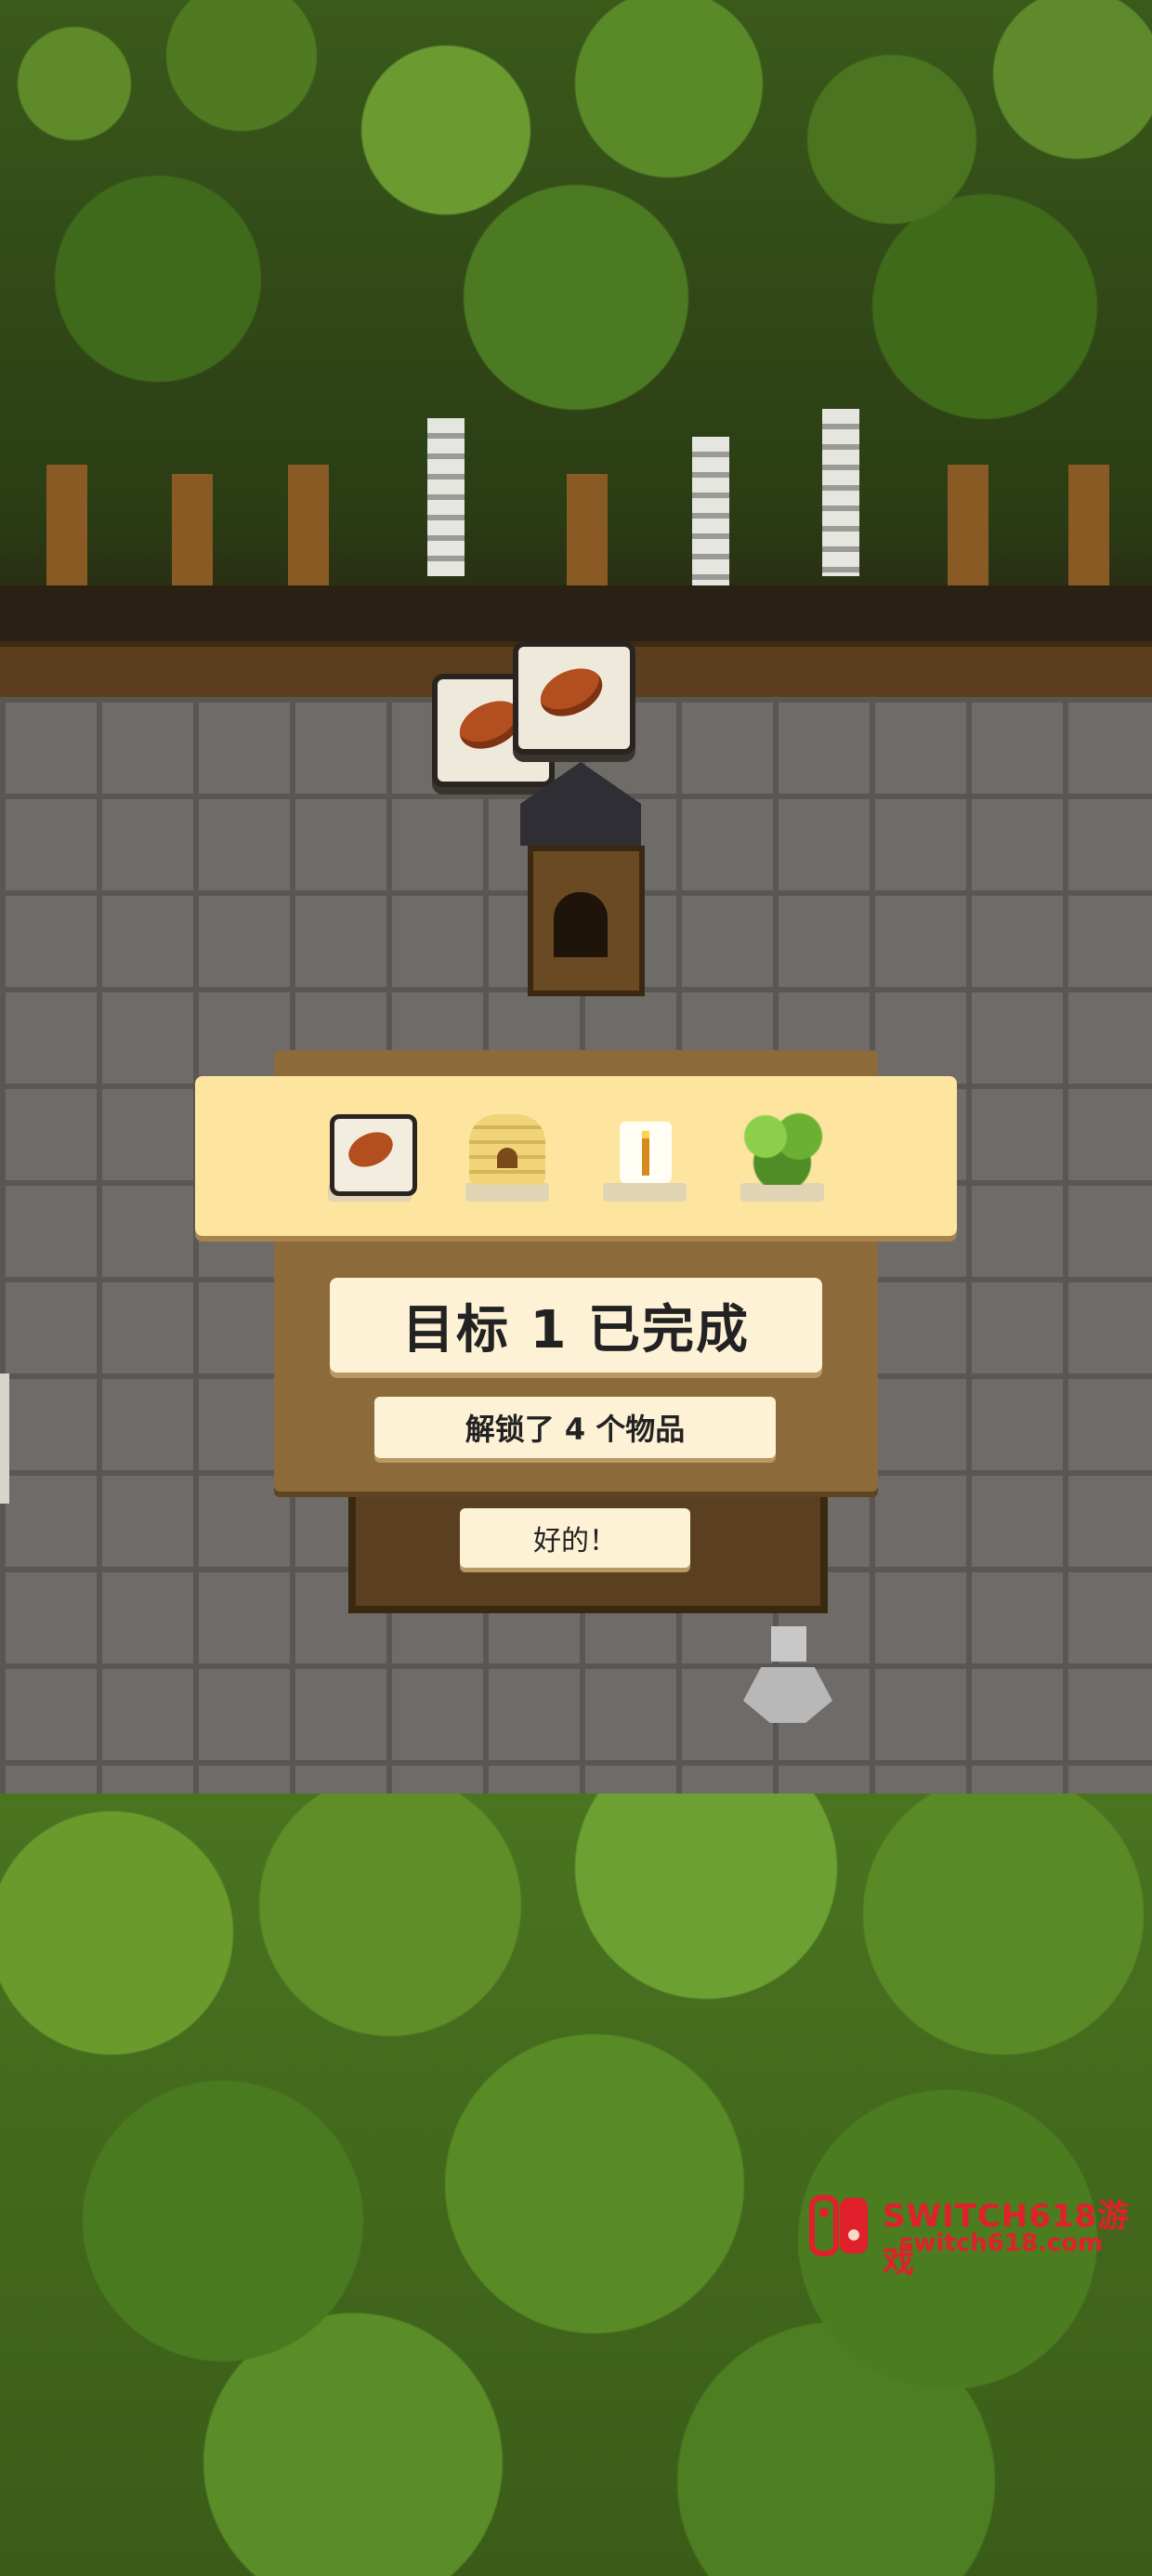  Describe the element at coordinates (646, 1152) in the screenshot. I see `candle-art` at that location.